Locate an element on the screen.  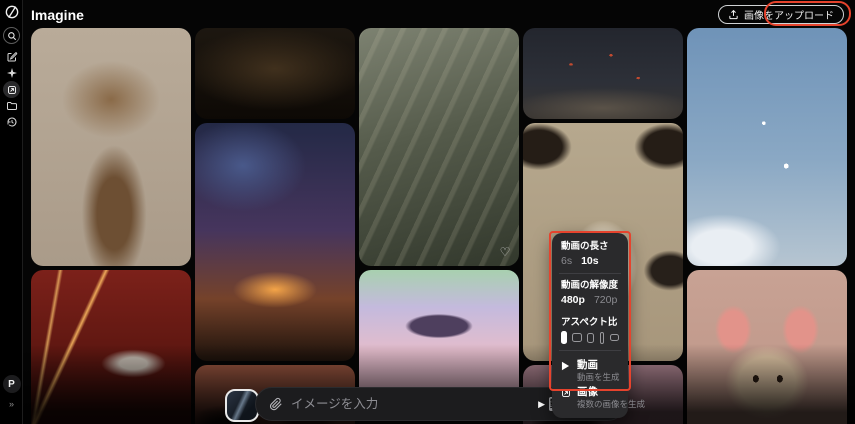
sidebar: P » is located at coordinates (11, 212).